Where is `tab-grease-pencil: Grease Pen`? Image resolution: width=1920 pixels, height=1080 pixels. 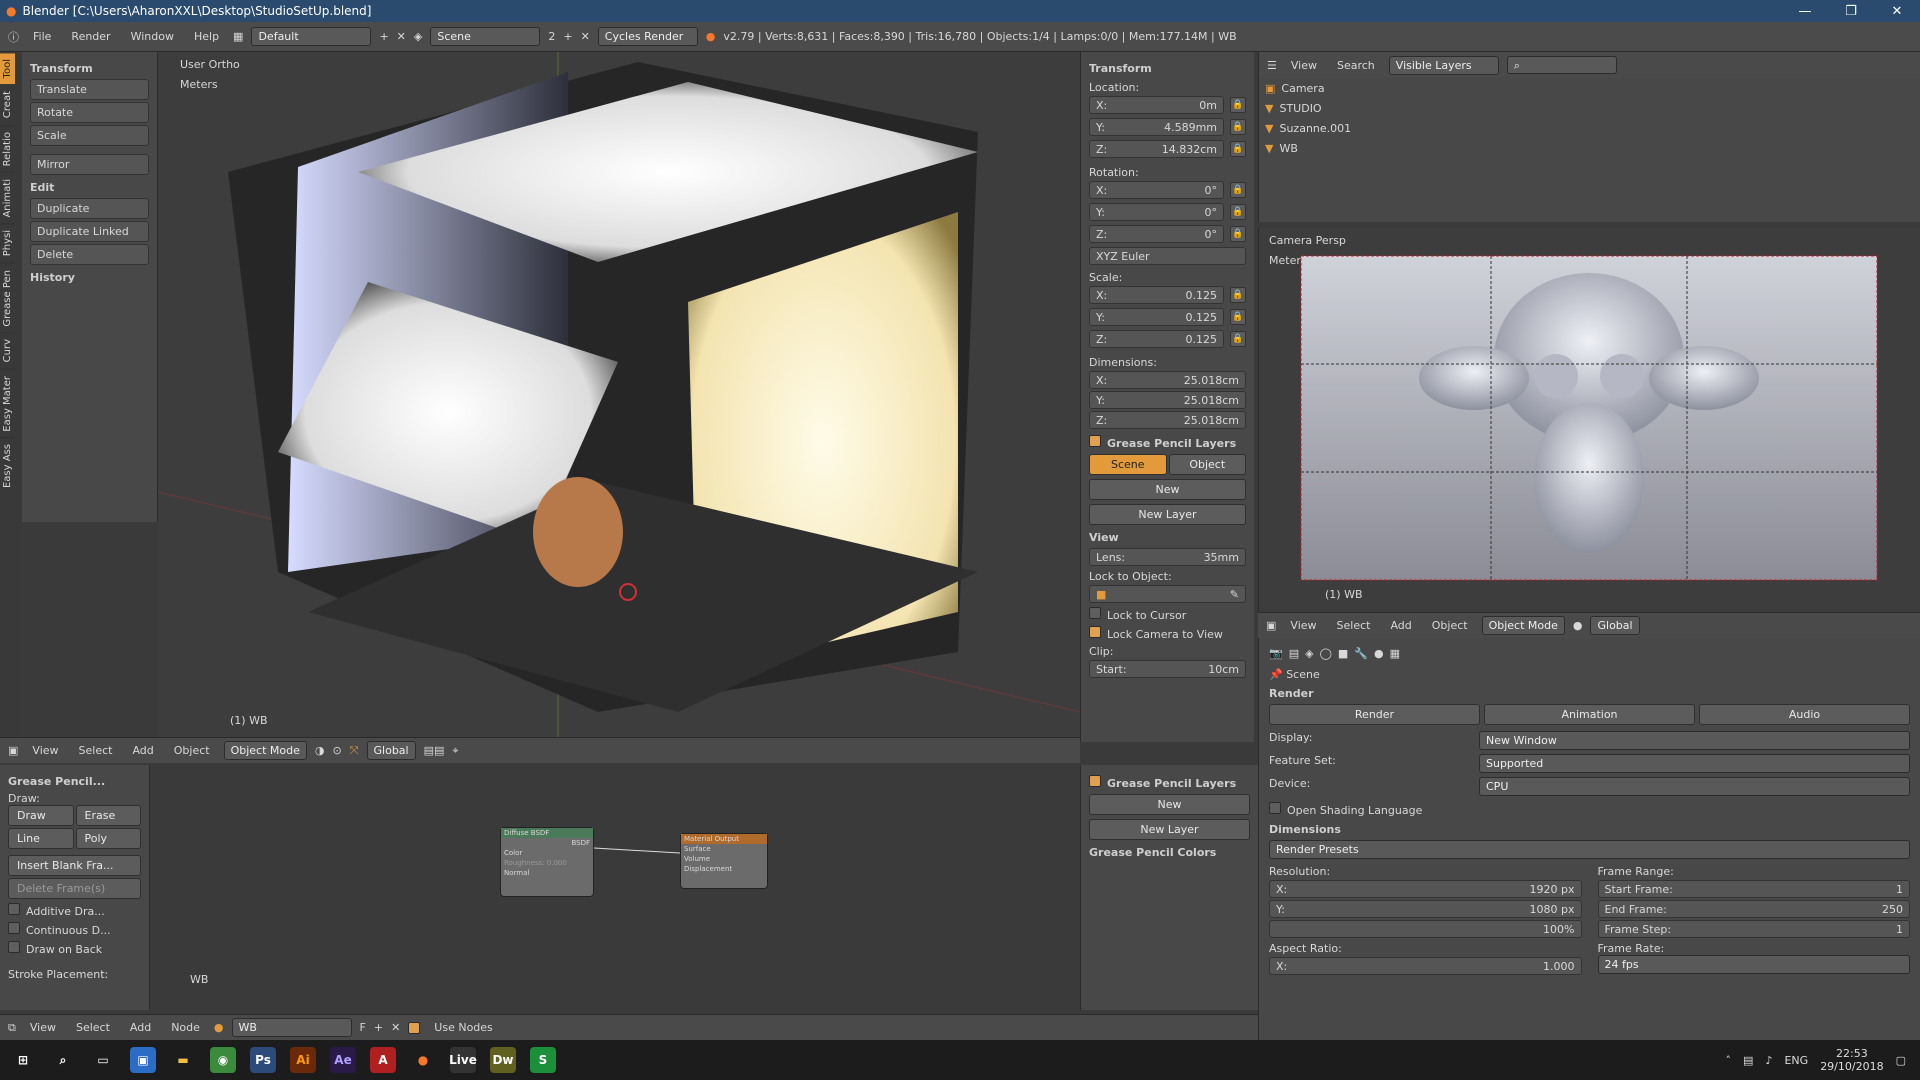
tab-grease-pencil: Grease Pen is located at coordinates (7, 297).